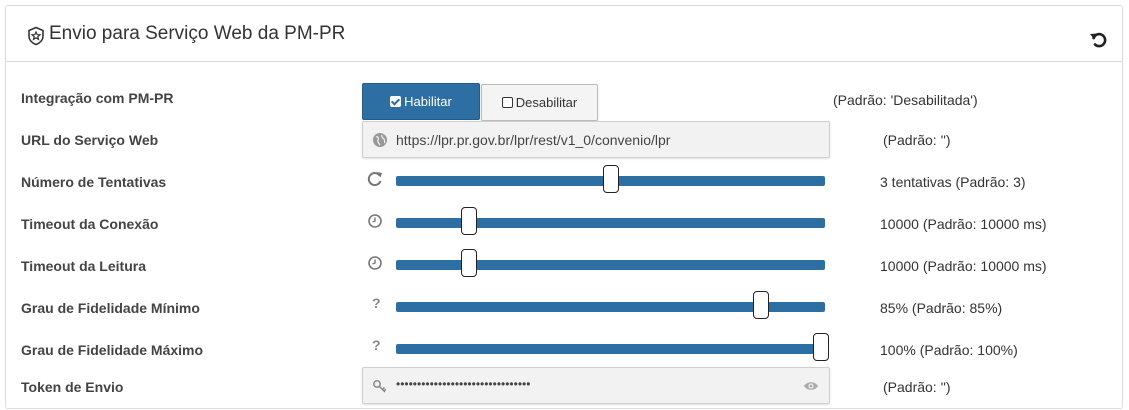 This screenshot has height=410, width=1129. Describe the element at coordinates (380, 386) in the screenshot. I see `key-icon` at that location.